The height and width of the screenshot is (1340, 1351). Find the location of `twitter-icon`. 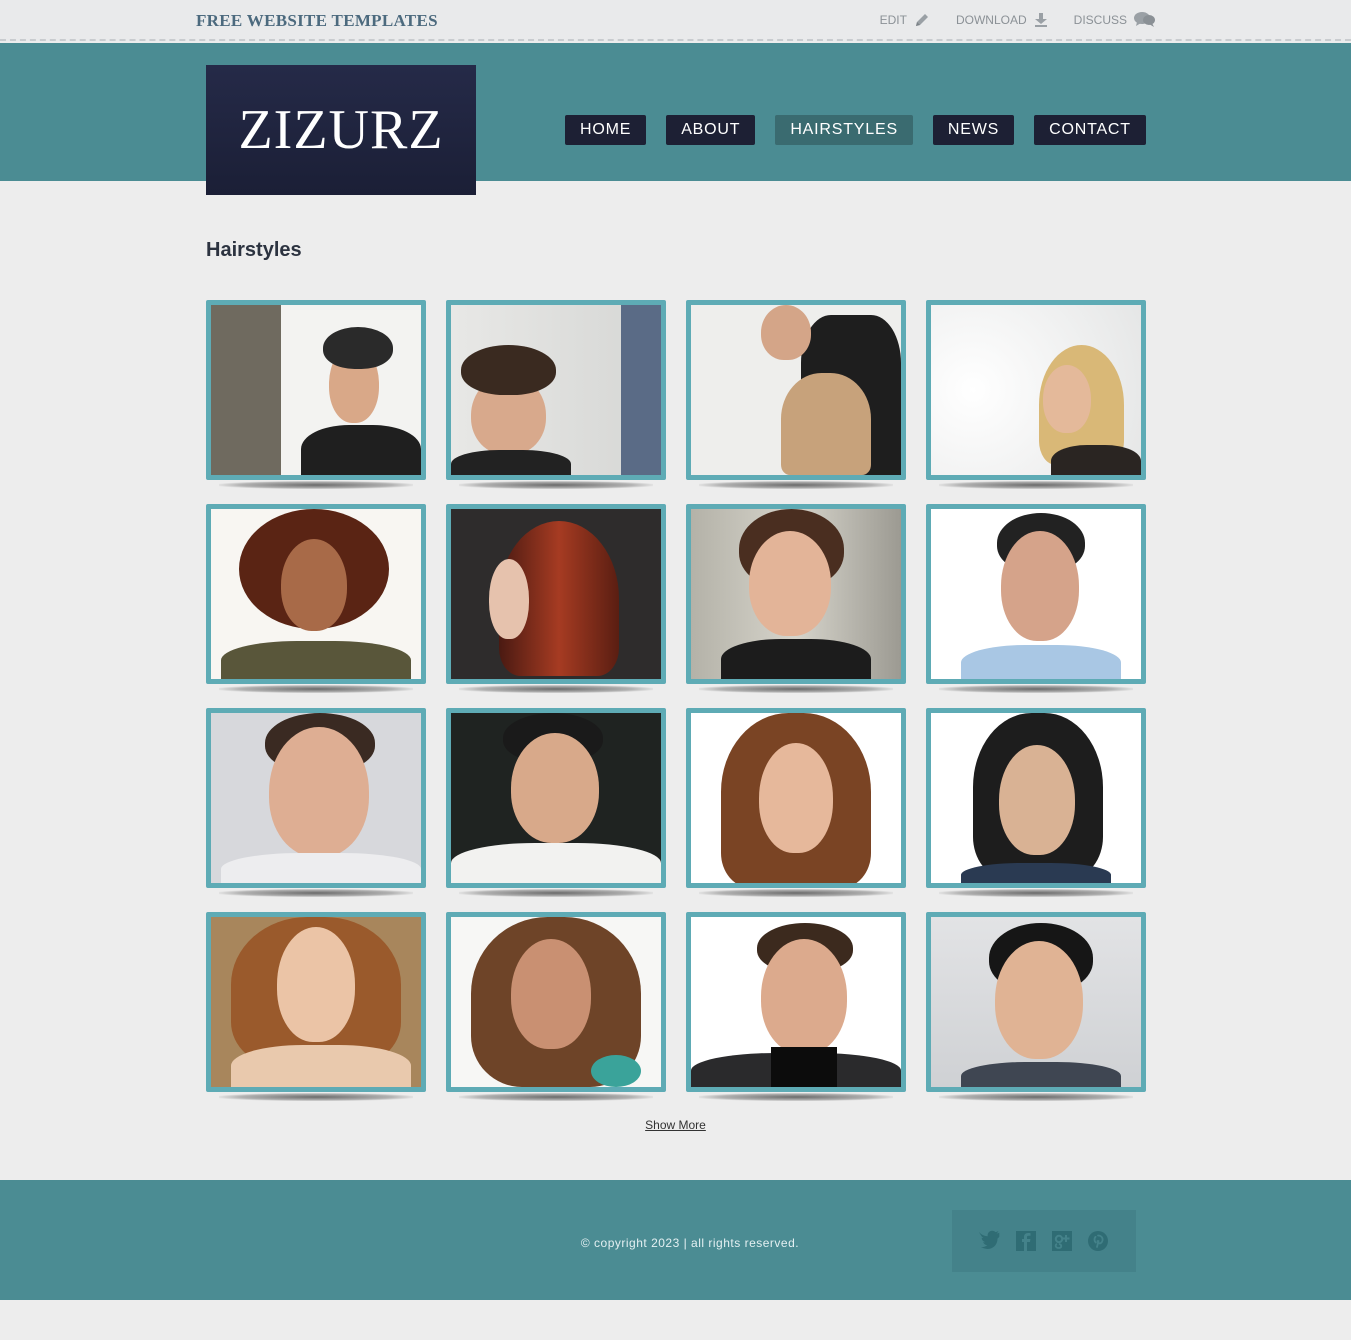

twitter-icon is located at coordinates (989, 1241).